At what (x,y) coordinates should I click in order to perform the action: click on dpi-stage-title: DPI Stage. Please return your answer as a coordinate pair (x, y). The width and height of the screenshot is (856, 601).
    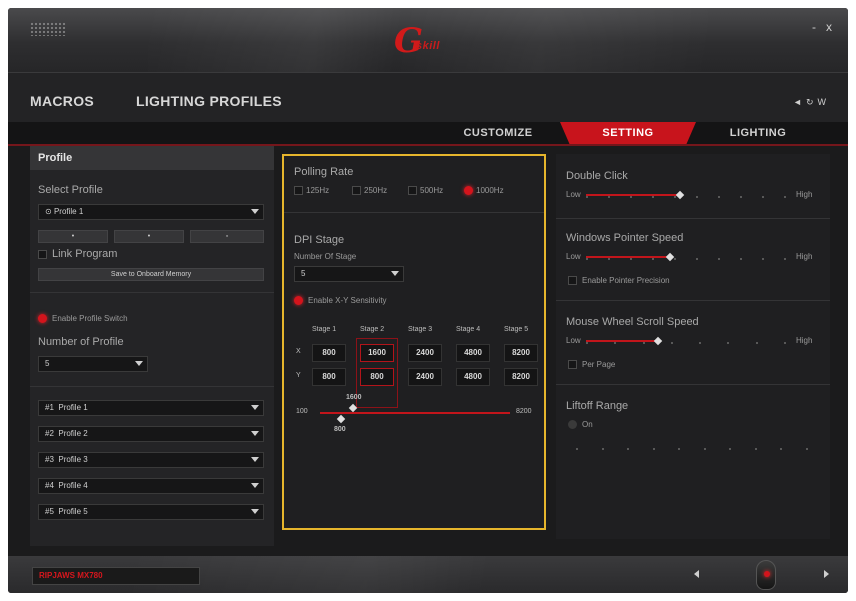
    Looking at the image, I should click on (319, 240).